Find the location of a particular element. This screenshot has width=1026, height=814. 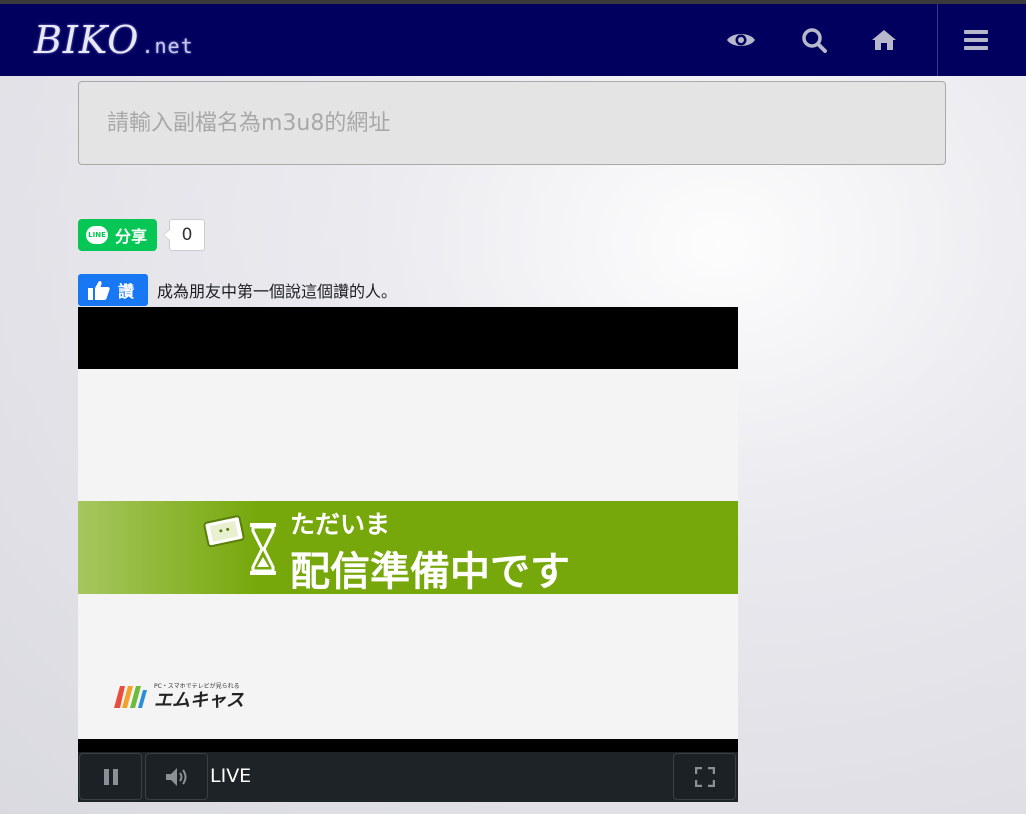

logo-suffix: .net is located at coordinates (167, 46).